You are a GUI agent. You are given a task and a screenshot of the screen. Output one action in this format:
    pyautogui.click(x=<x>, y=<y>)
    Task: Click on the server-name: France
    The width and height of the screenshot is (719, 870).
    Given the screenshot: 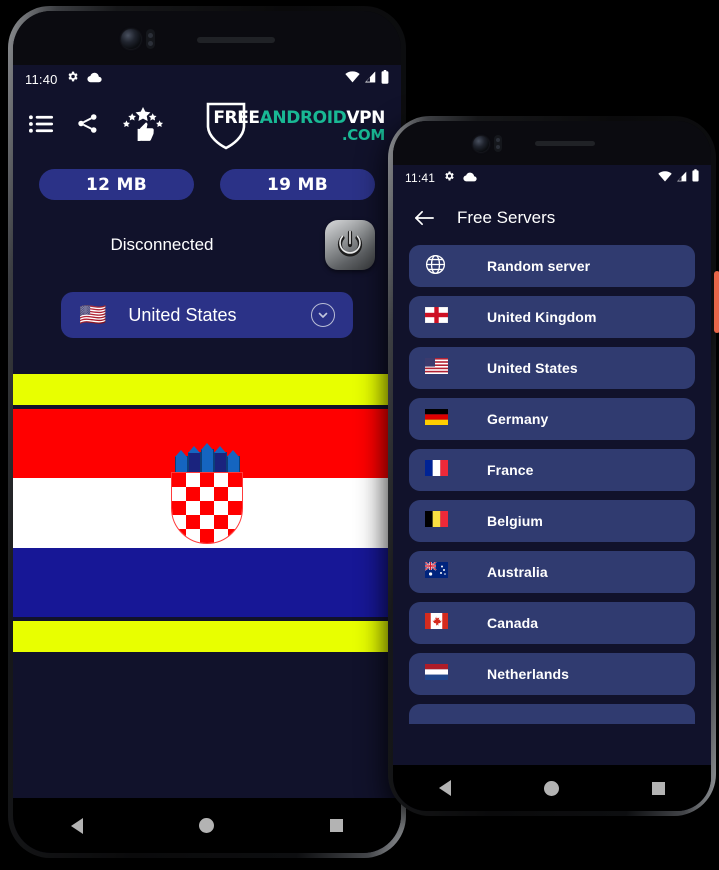 What is the action you would take?
    pyautogui.click(x=510, y=470)
    